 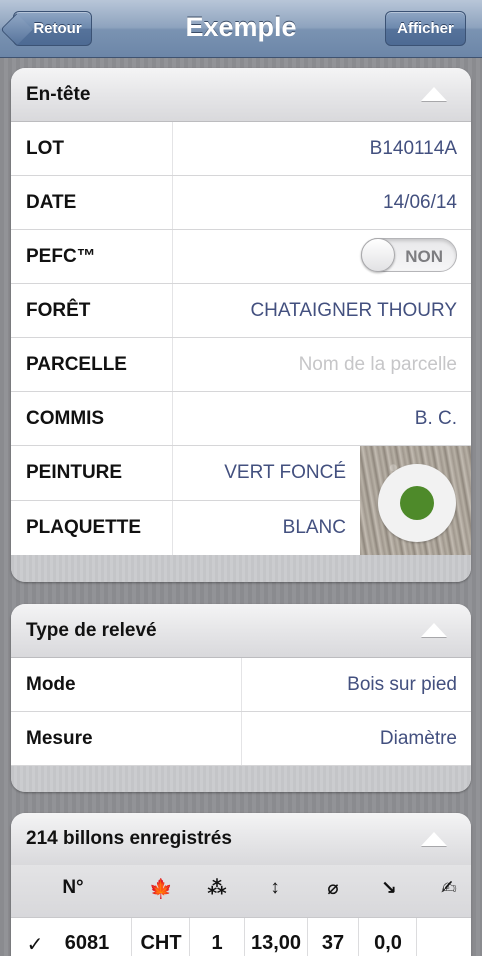 I want to click on table-row: ✓ 6081 CHT 1 13,00 37 0,0, so click(x=241, y=936).